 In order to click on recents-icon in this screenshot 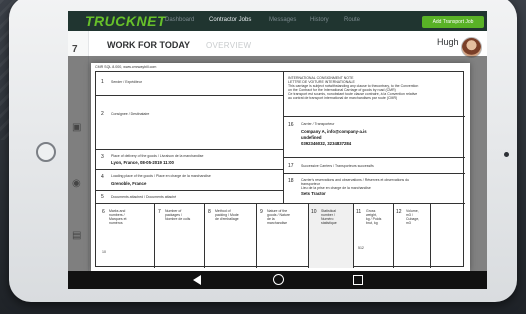, I will do `click(358, 280)`.